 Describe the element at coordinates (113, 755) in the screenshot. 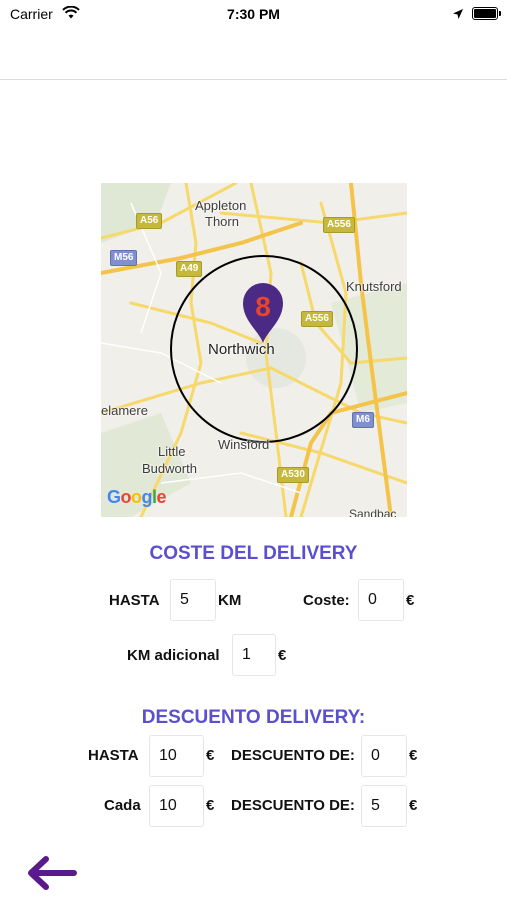

I see `discount-hasta-label: HASTA` at that location.